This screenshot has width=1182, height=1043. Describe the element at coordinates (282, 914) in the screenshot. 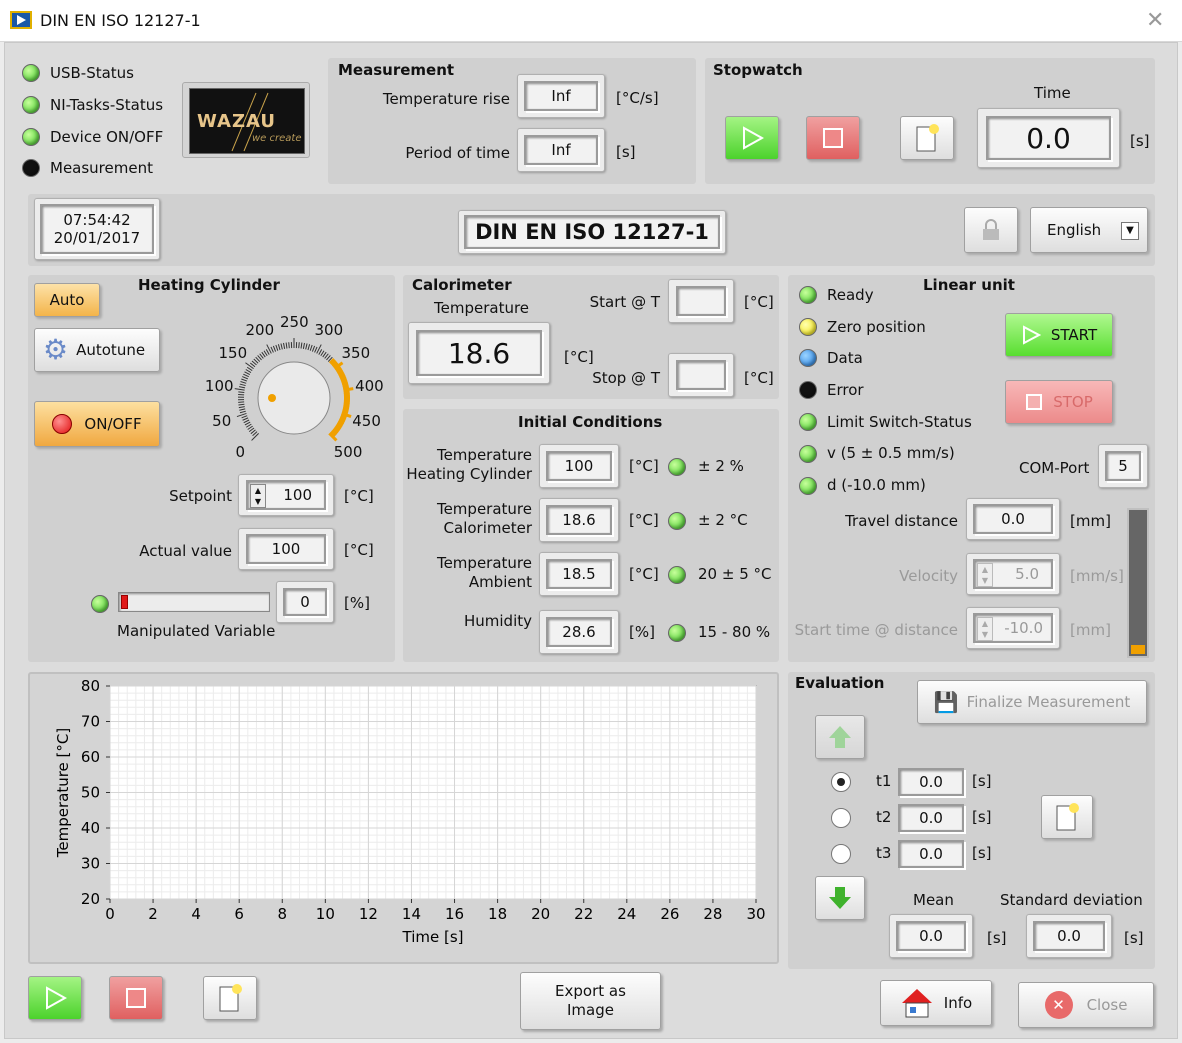

I see `x-tick-label: 8` at that location.